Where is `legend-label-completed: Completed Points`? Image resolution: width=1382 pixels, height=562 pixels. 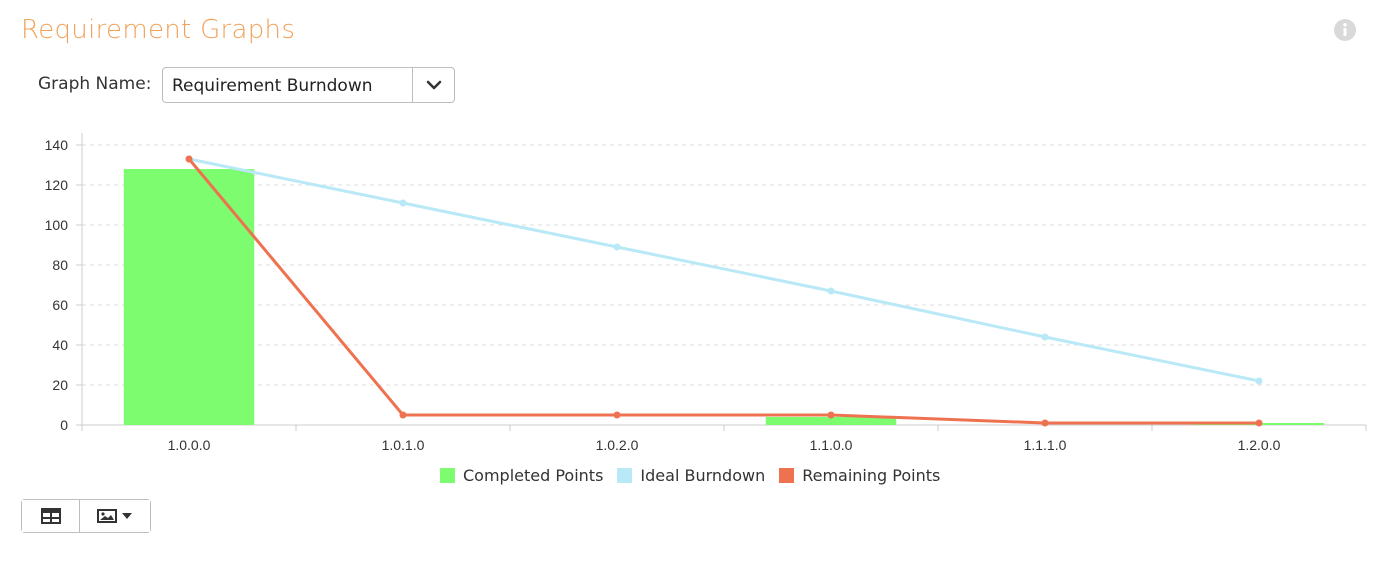
legend-label-completed: Completed Points is located at coordinates (533, 475).